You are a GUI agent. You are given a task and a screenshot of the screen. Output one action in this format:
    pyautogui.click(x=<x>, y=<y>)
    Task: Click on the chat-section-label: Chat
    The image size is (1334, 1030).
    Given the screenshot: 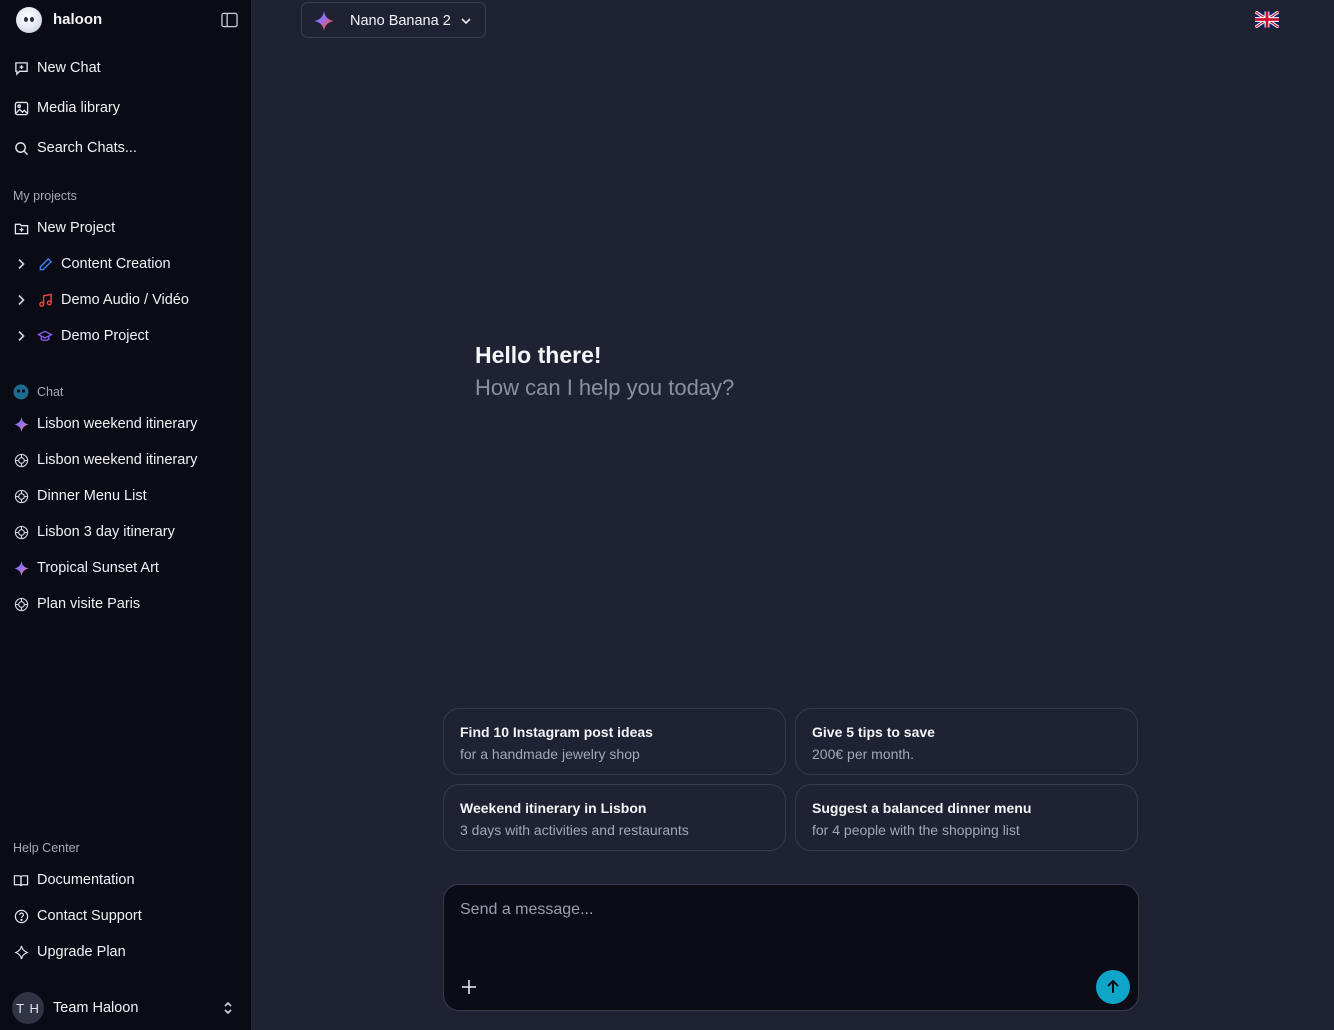 What is the action you would take?
    pyautogui.click(x=50, y=392)
    